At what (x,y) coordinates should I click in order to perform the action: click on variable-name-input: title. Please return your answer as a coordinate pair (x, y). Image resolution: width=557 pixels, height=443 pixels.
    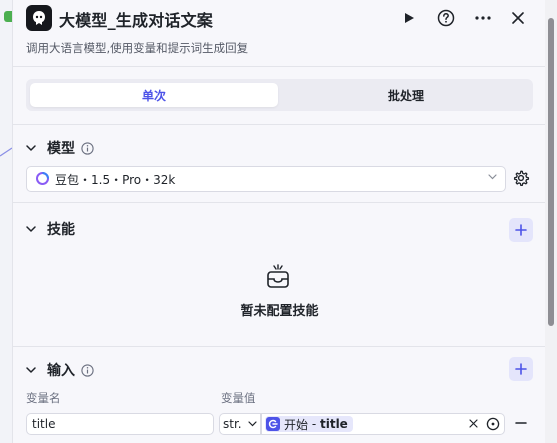
    Looking at the image, I should click on (120, 424).